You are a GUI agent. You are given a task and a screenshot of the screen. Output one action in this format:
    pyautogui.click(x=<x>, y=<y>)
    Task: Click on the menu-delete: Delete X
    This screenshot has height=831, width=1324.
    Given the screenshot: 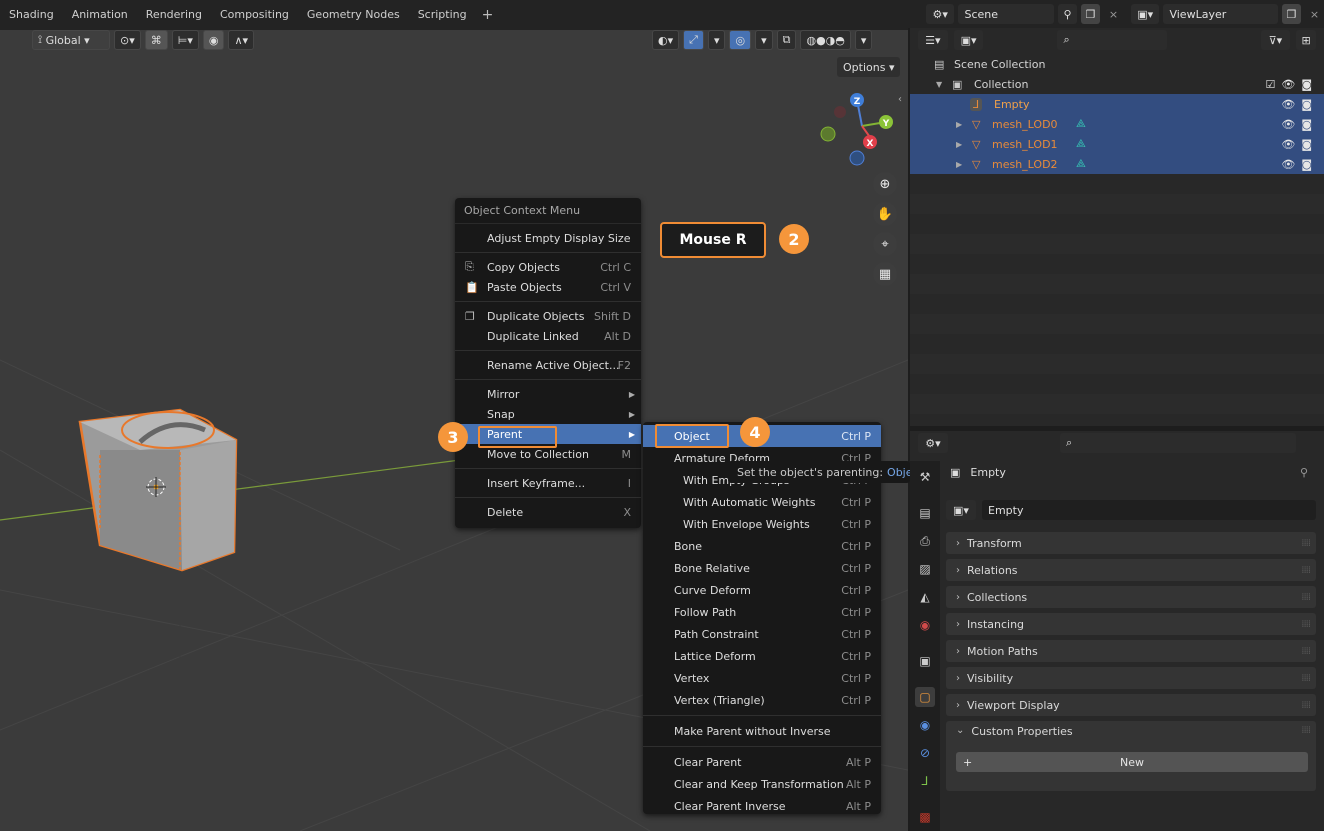 What is the action you would take?
    pyautogui.click(x=548, y=512)
    